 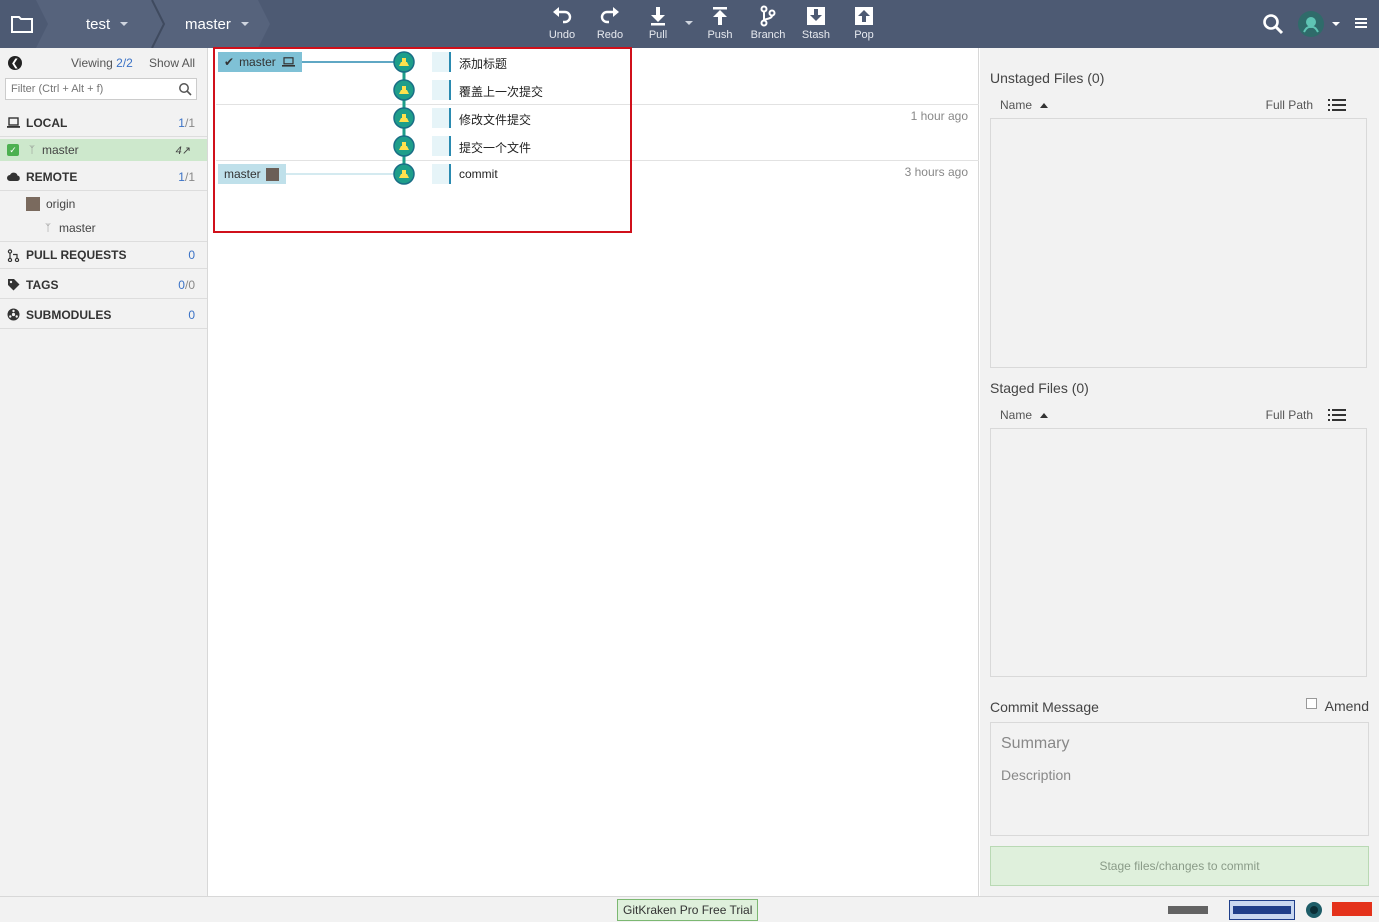 What do you see at coordinates (186, 176) in the screenshot?
I see `remote-count: 1/1` at bounding box center [186, 176].